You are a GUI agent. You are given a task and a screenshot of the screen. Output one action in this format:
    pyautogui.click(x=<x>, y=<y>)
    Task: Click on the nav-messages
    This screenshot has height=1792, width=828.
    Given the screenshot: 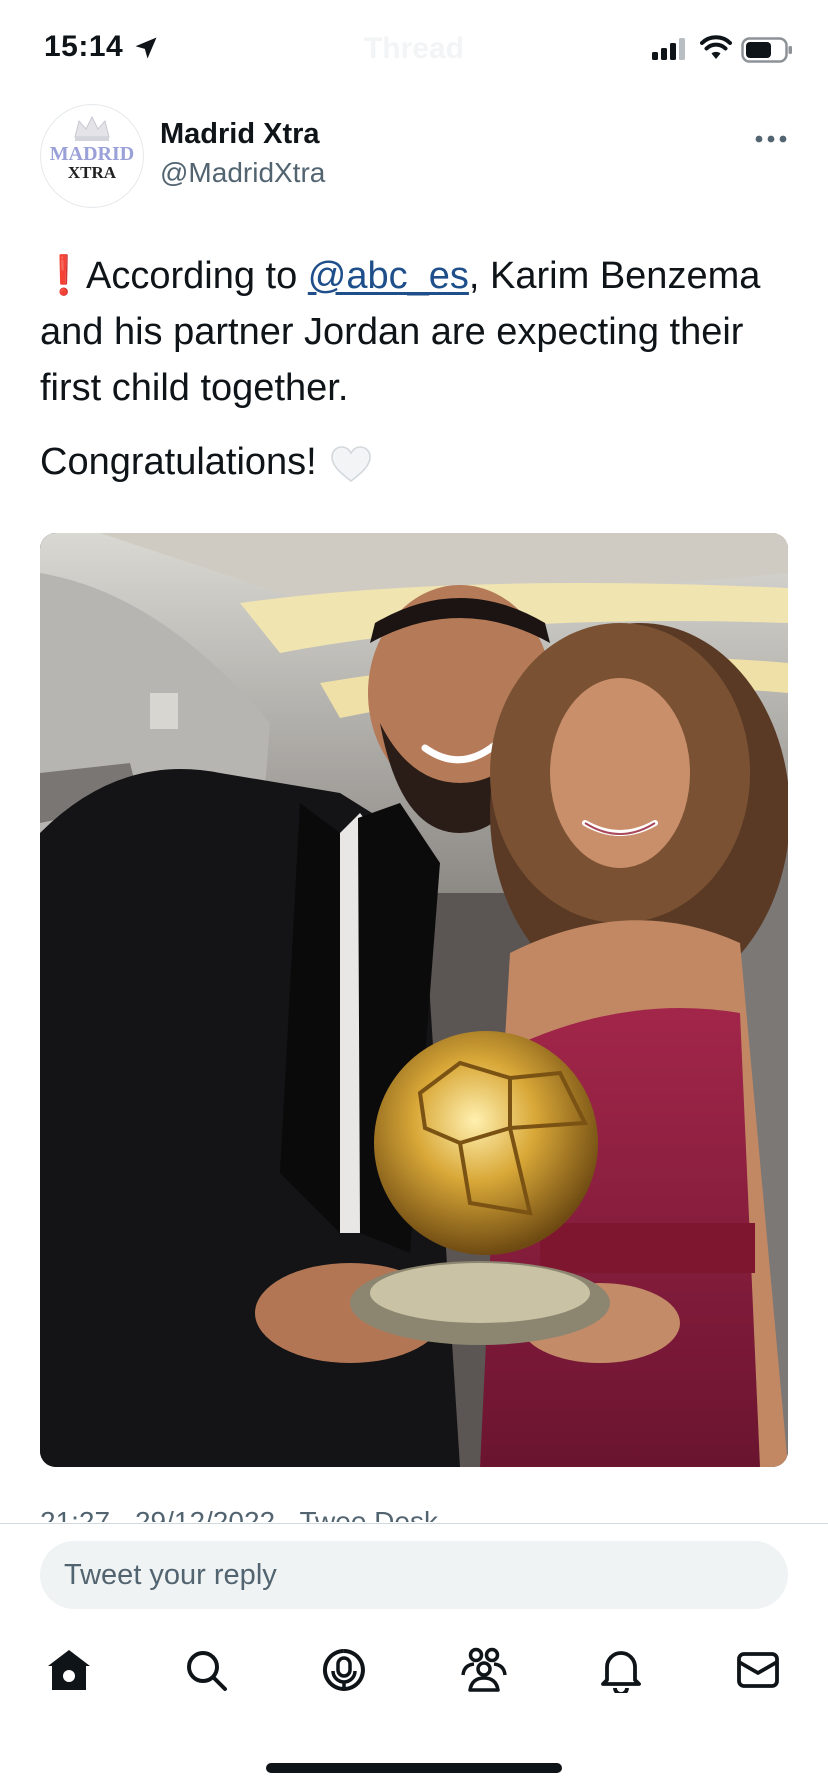 What is the action you would take?
    pyautogui.click(x=758, y=1670)
    